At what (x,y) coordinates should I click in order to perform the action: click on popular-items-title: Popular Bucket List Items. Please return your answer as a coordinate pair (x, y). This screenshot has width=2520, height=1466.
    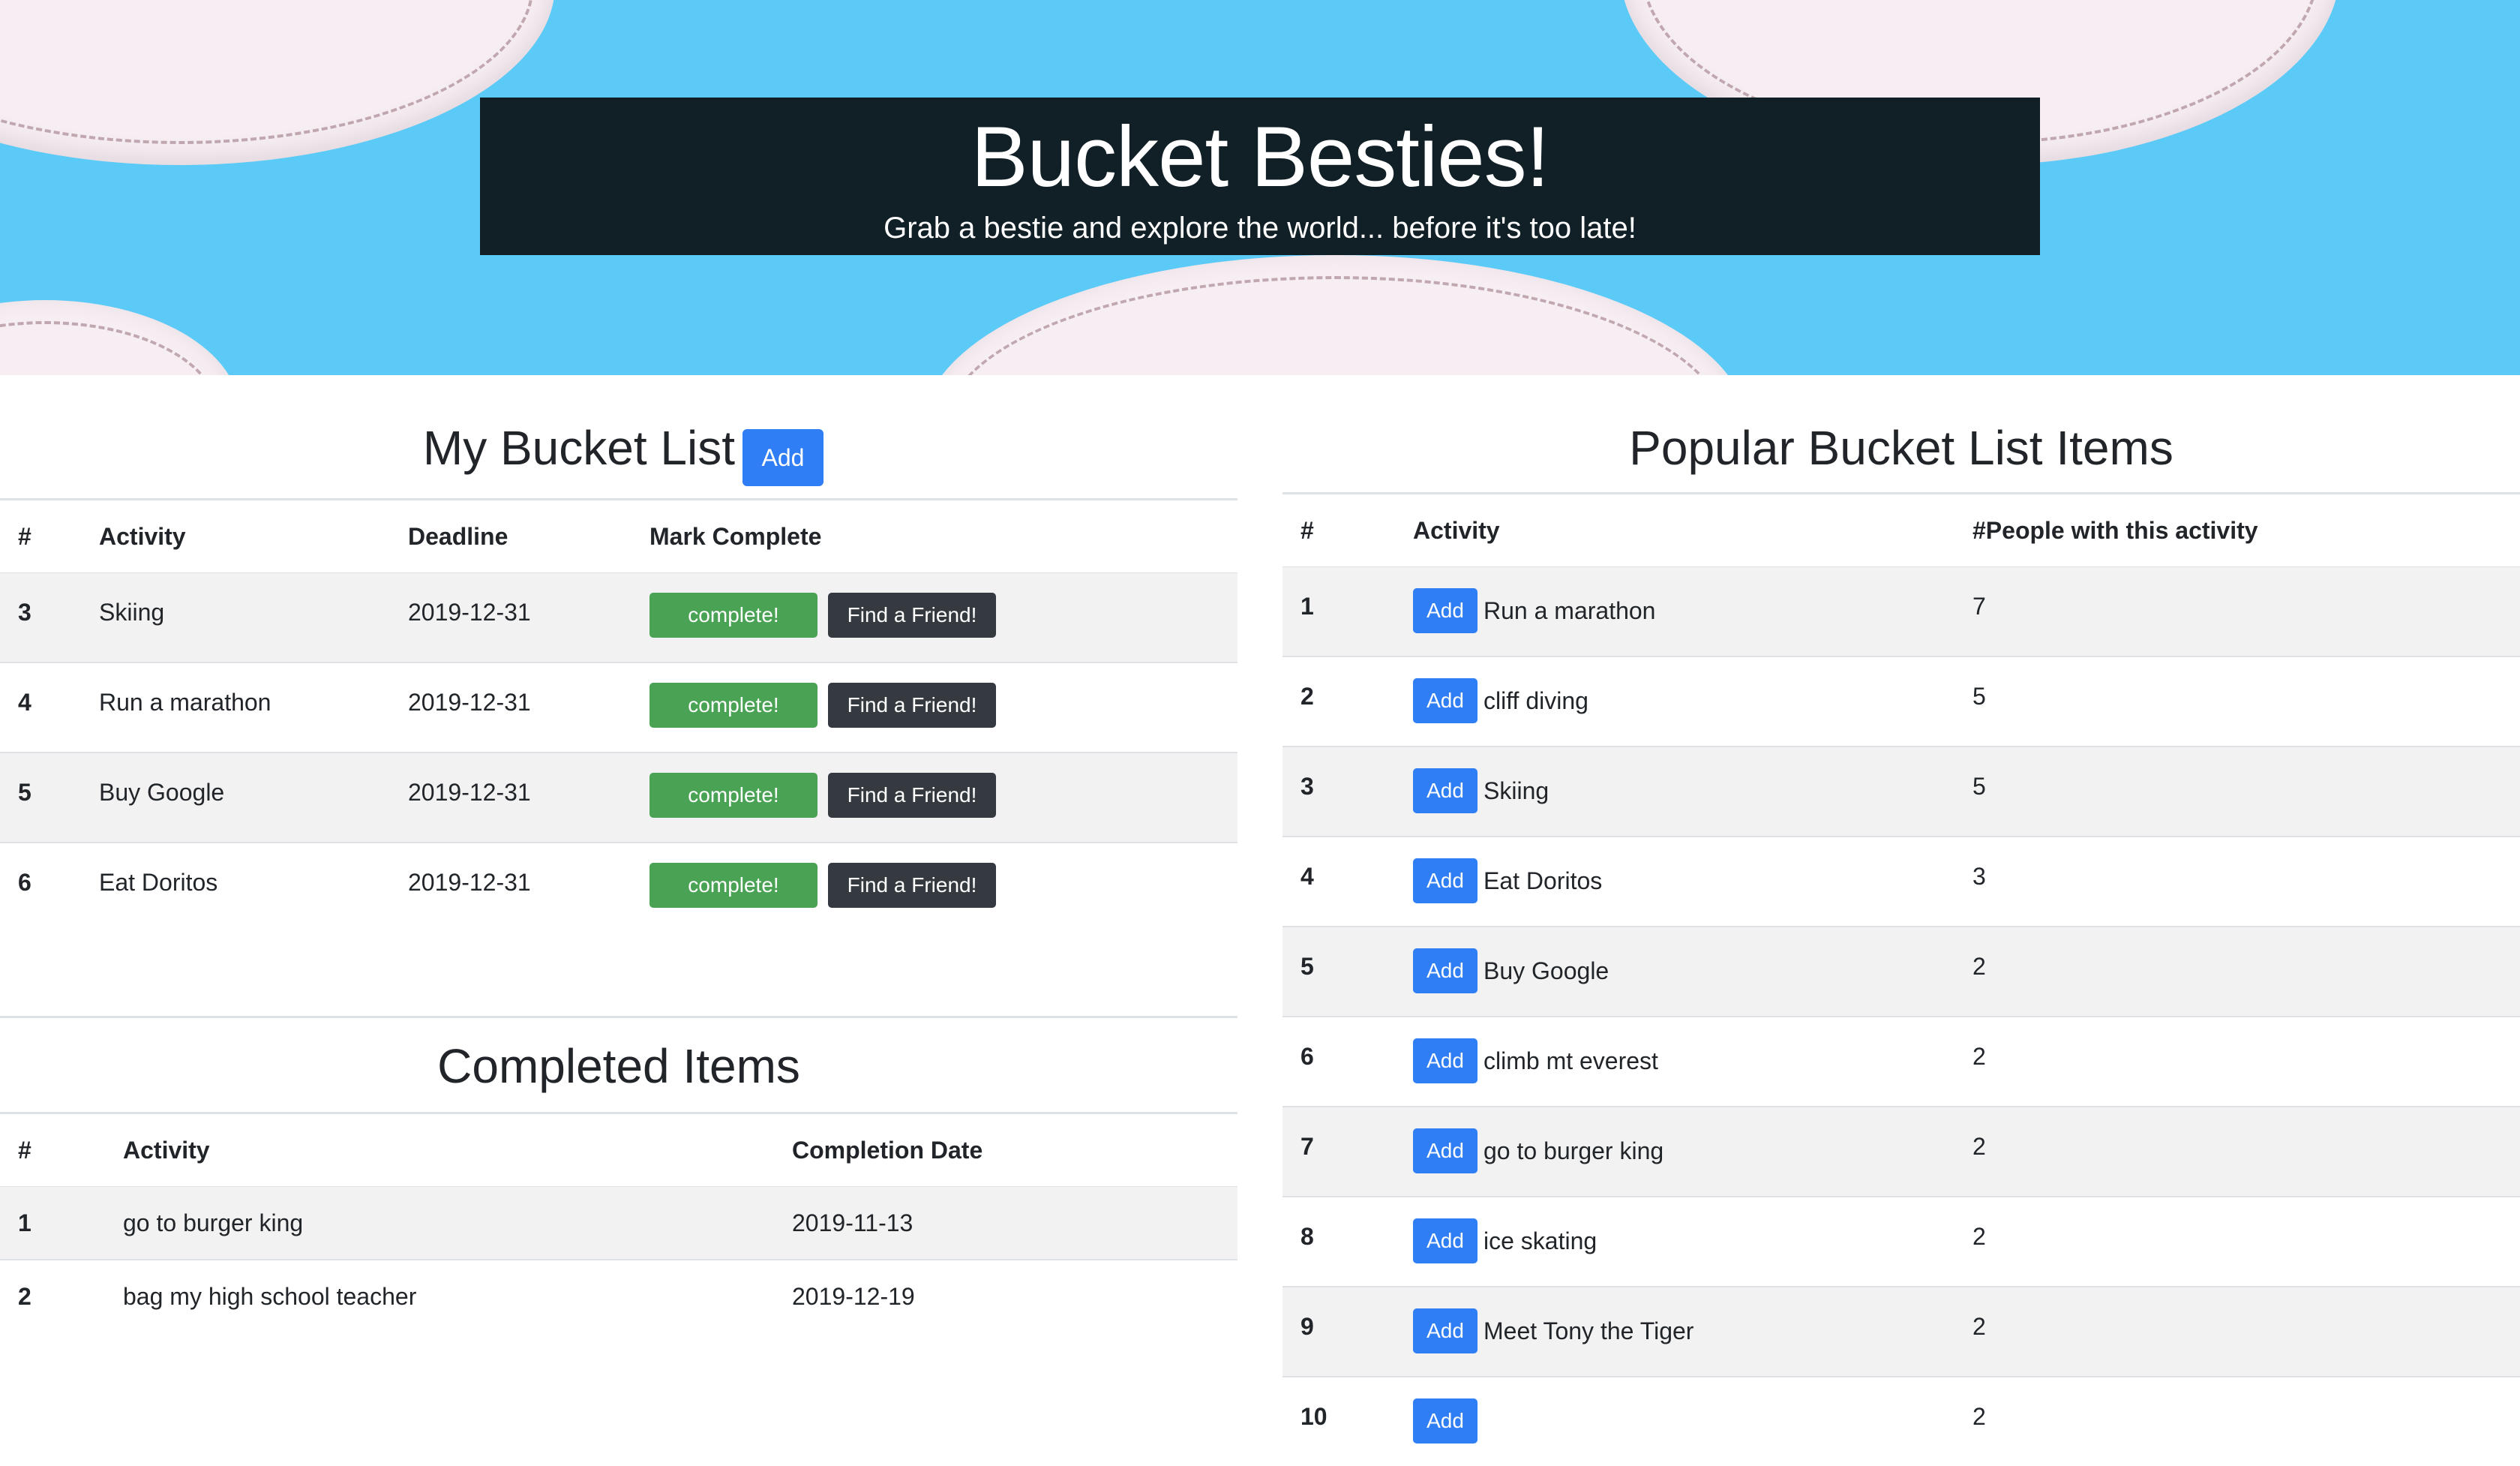
    Looking at the image, I should click on (1901, 448).